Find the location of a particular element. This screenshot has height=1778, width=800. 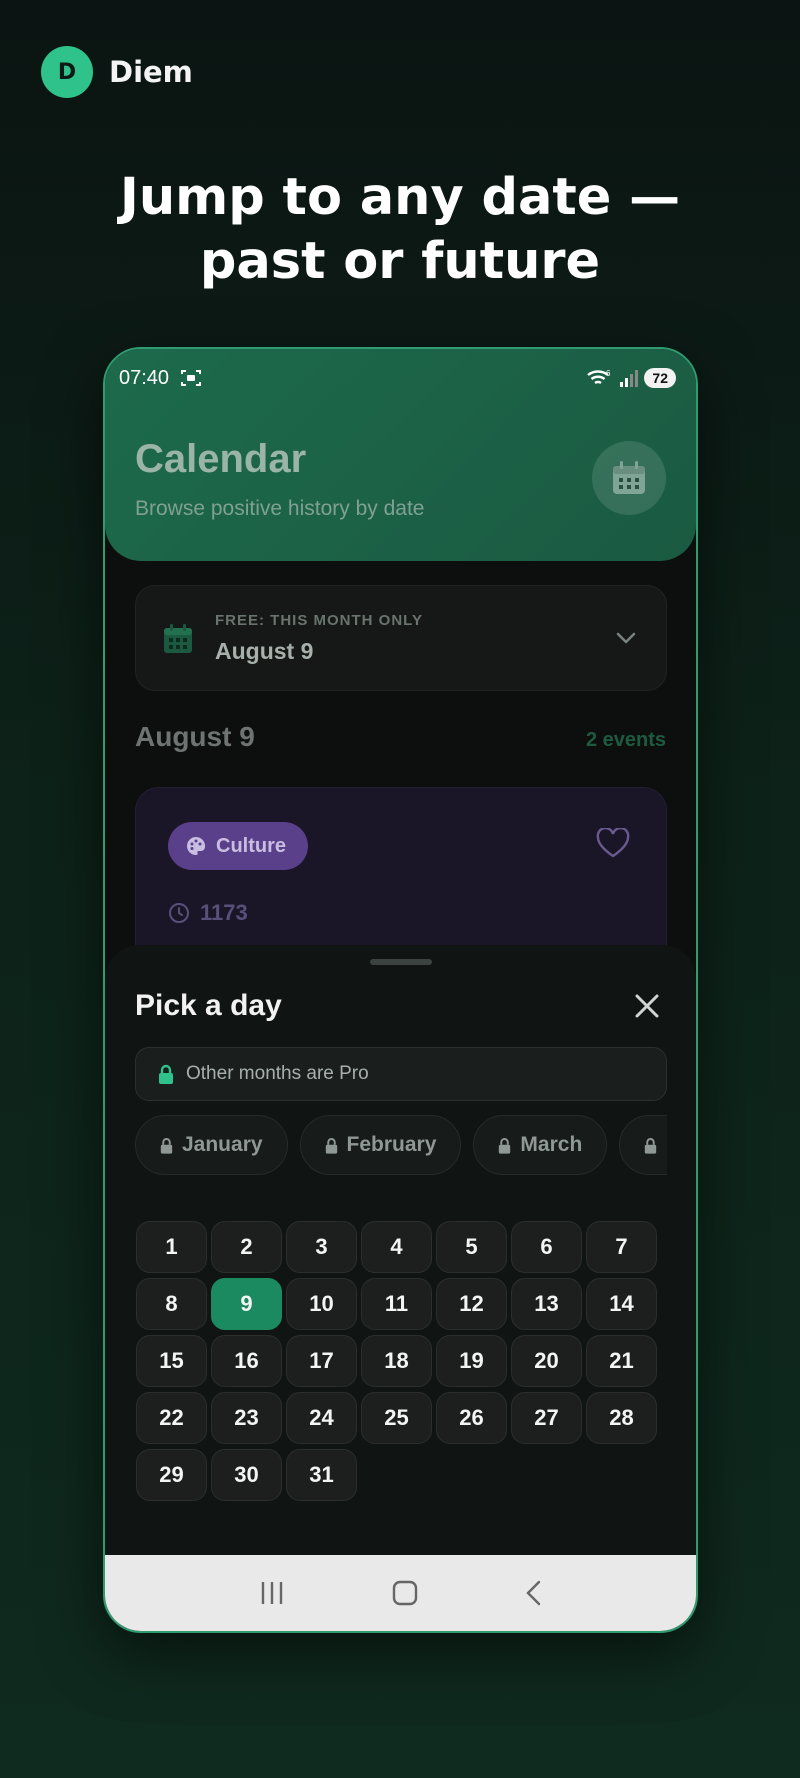

day-cell: 7 is located at coordinates (621, 1247).